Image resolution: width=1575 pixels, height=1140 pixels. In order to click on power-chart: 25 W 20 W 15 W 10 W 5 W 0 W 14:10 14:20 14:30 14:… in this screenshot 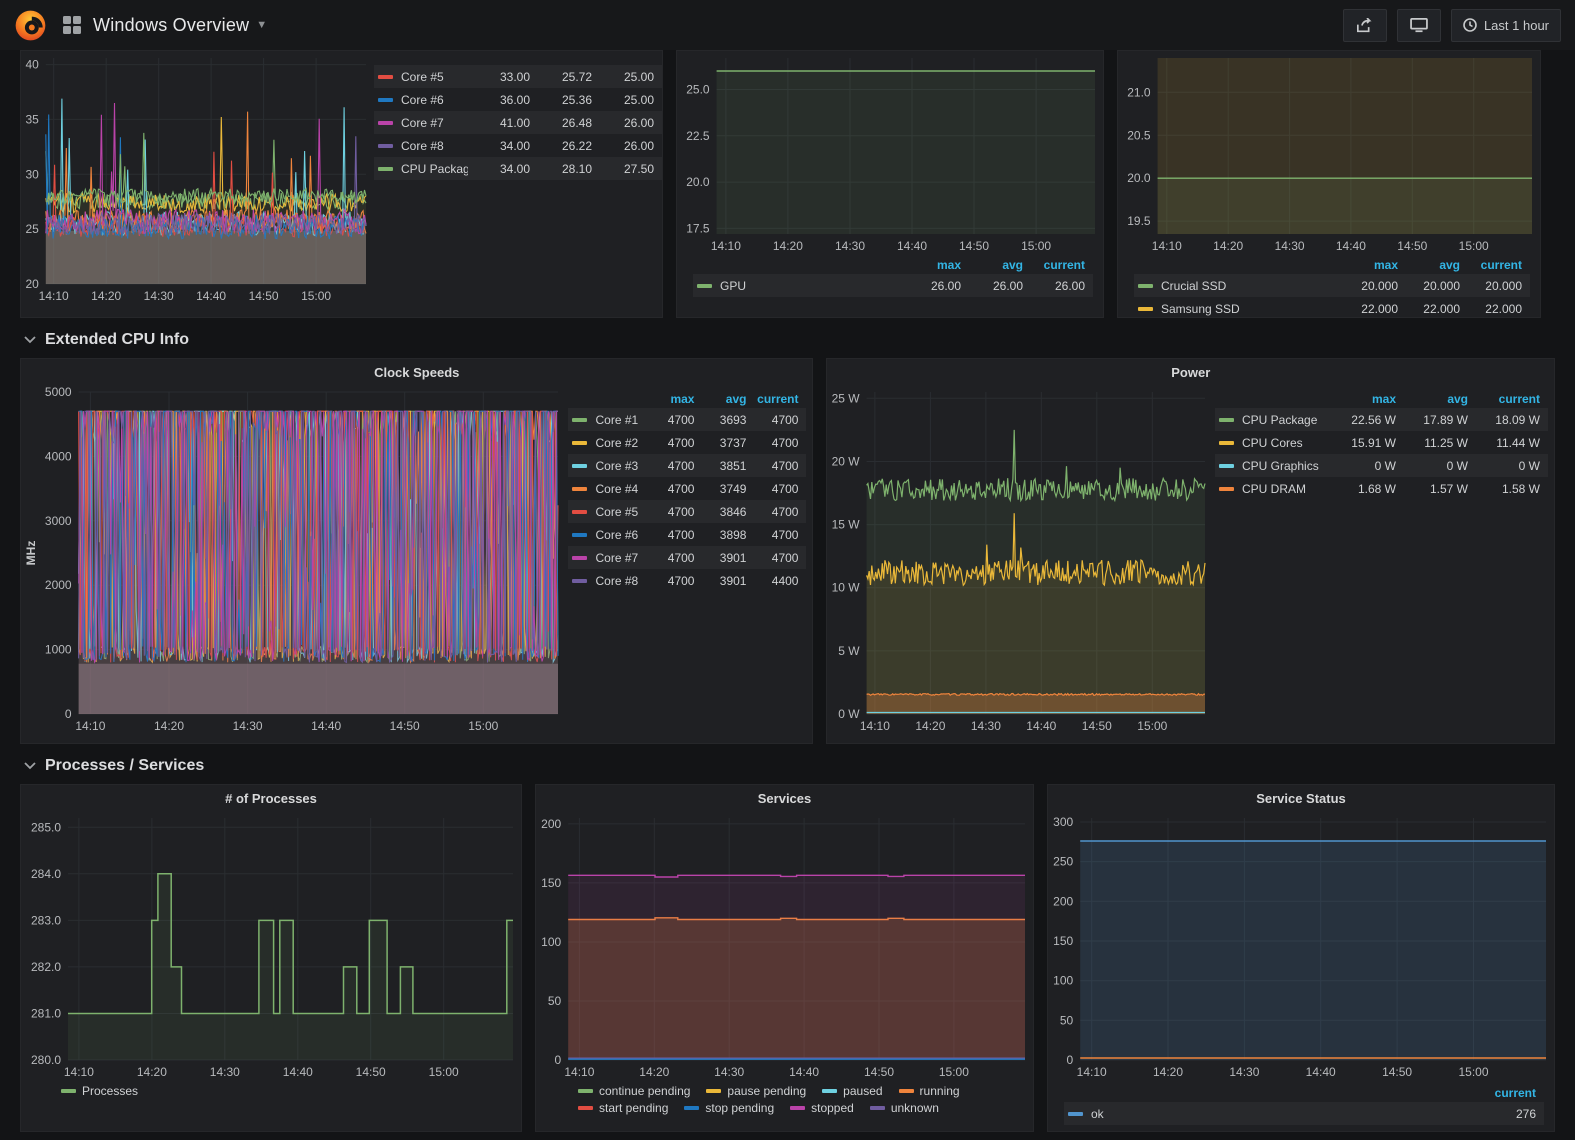, I will do `click(1020, 560)`.